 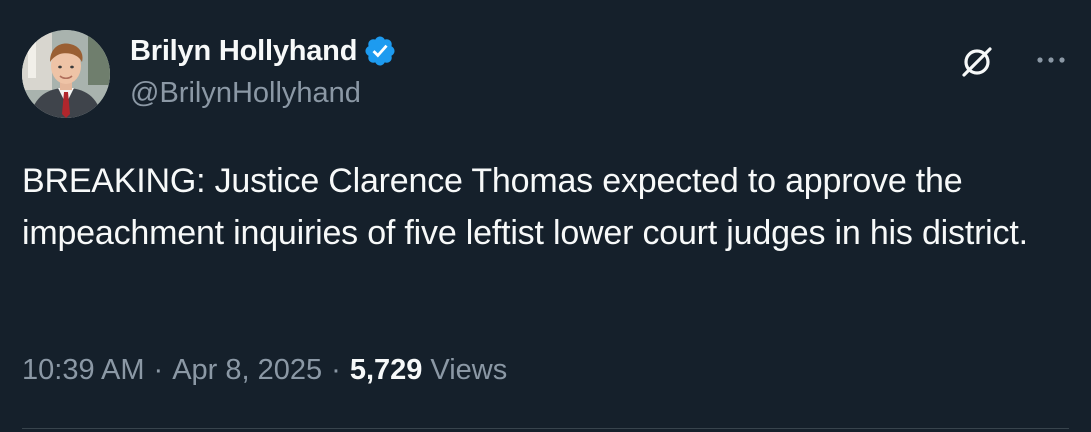 I want to click on views-count: 5,729, so click(x=386, y=370).